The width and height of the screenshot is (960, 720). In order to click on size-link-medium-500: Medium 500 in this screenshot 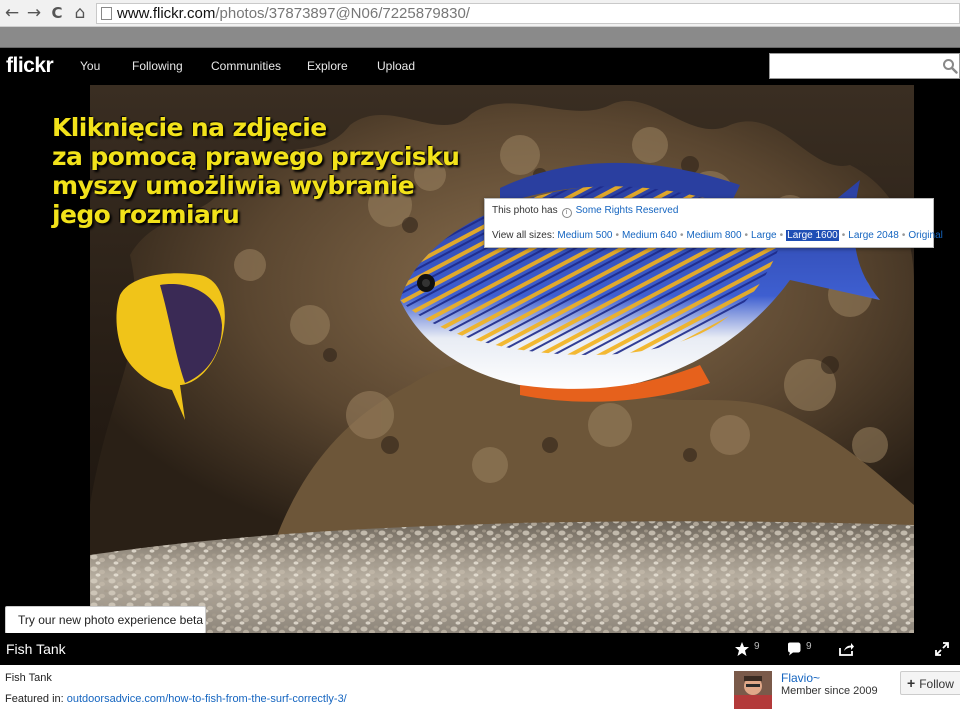, I will do `click(584, 235)`.